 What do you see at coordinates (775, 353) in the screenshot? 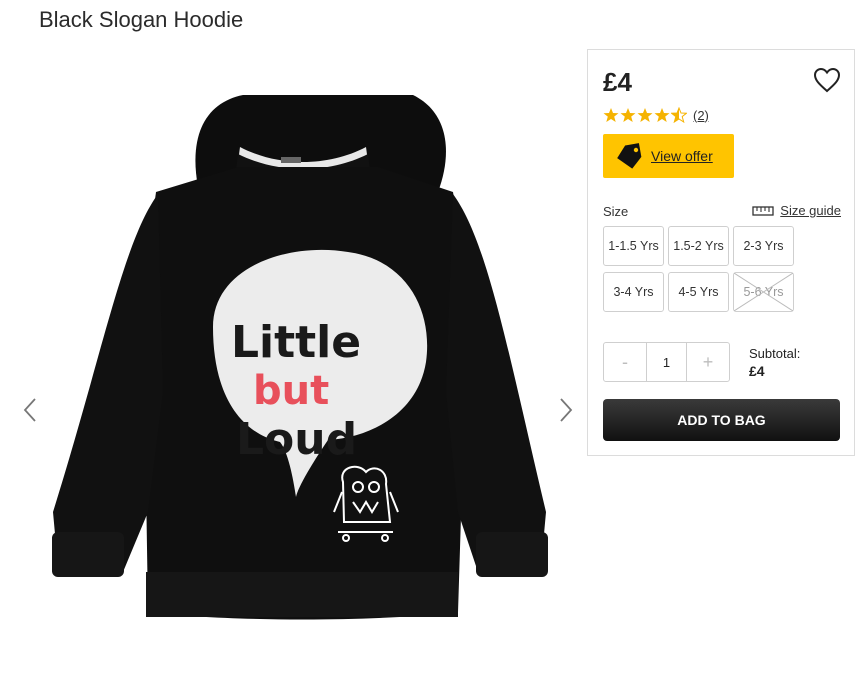
I see `subtotal-label: Subtotal:` at bounding box center [775, 353].